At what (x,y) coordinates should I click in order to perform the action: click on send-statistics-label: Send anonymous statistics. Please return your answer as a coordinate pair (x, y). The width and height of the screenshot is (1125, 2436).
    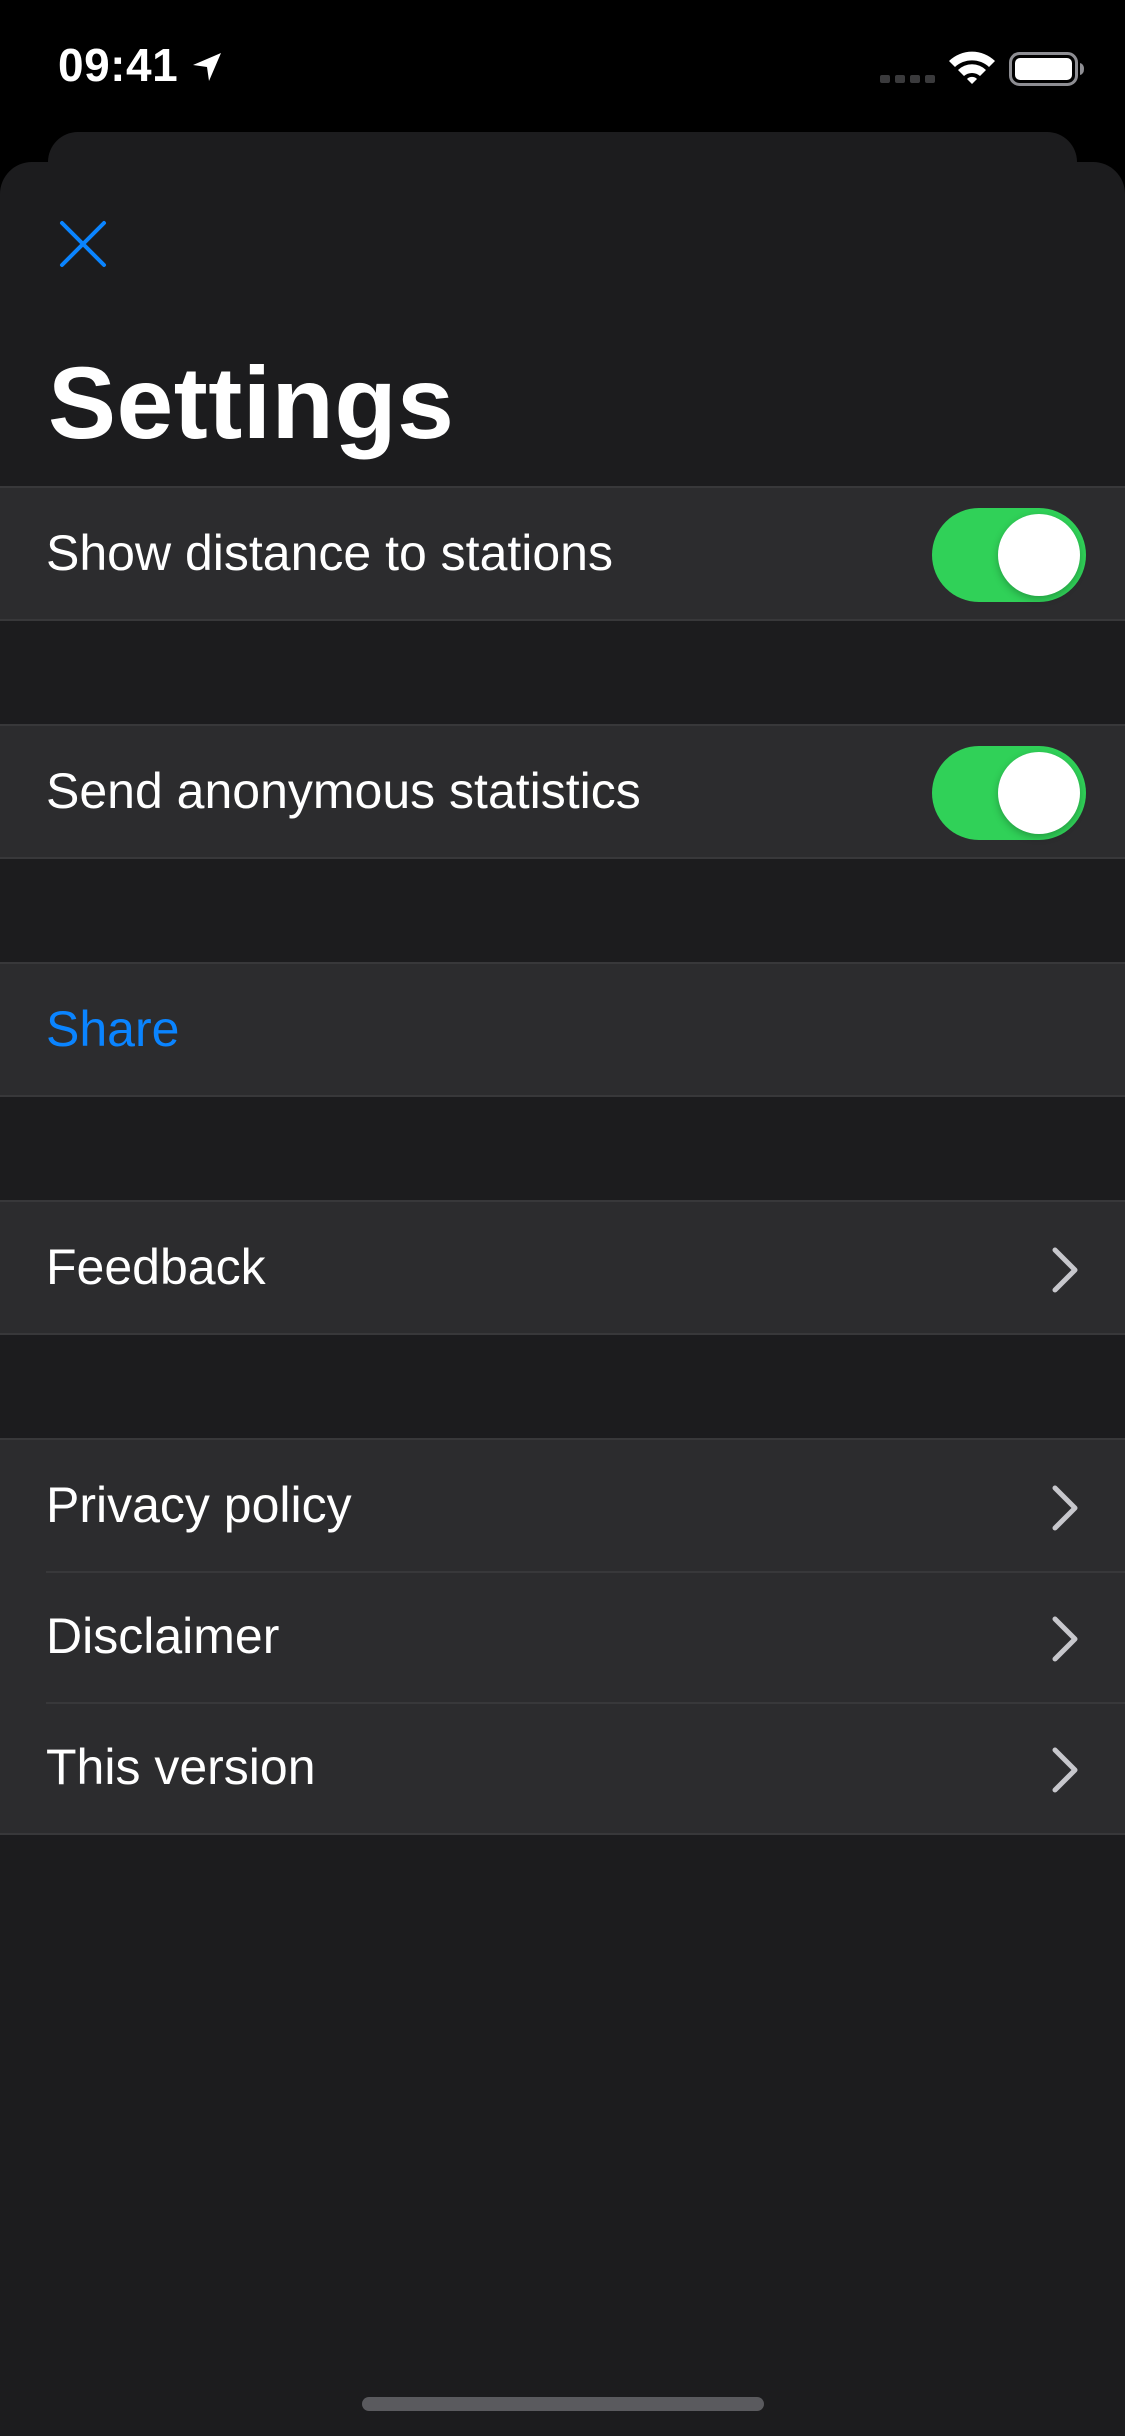
    Looking at the image, I should click on (343, 791).